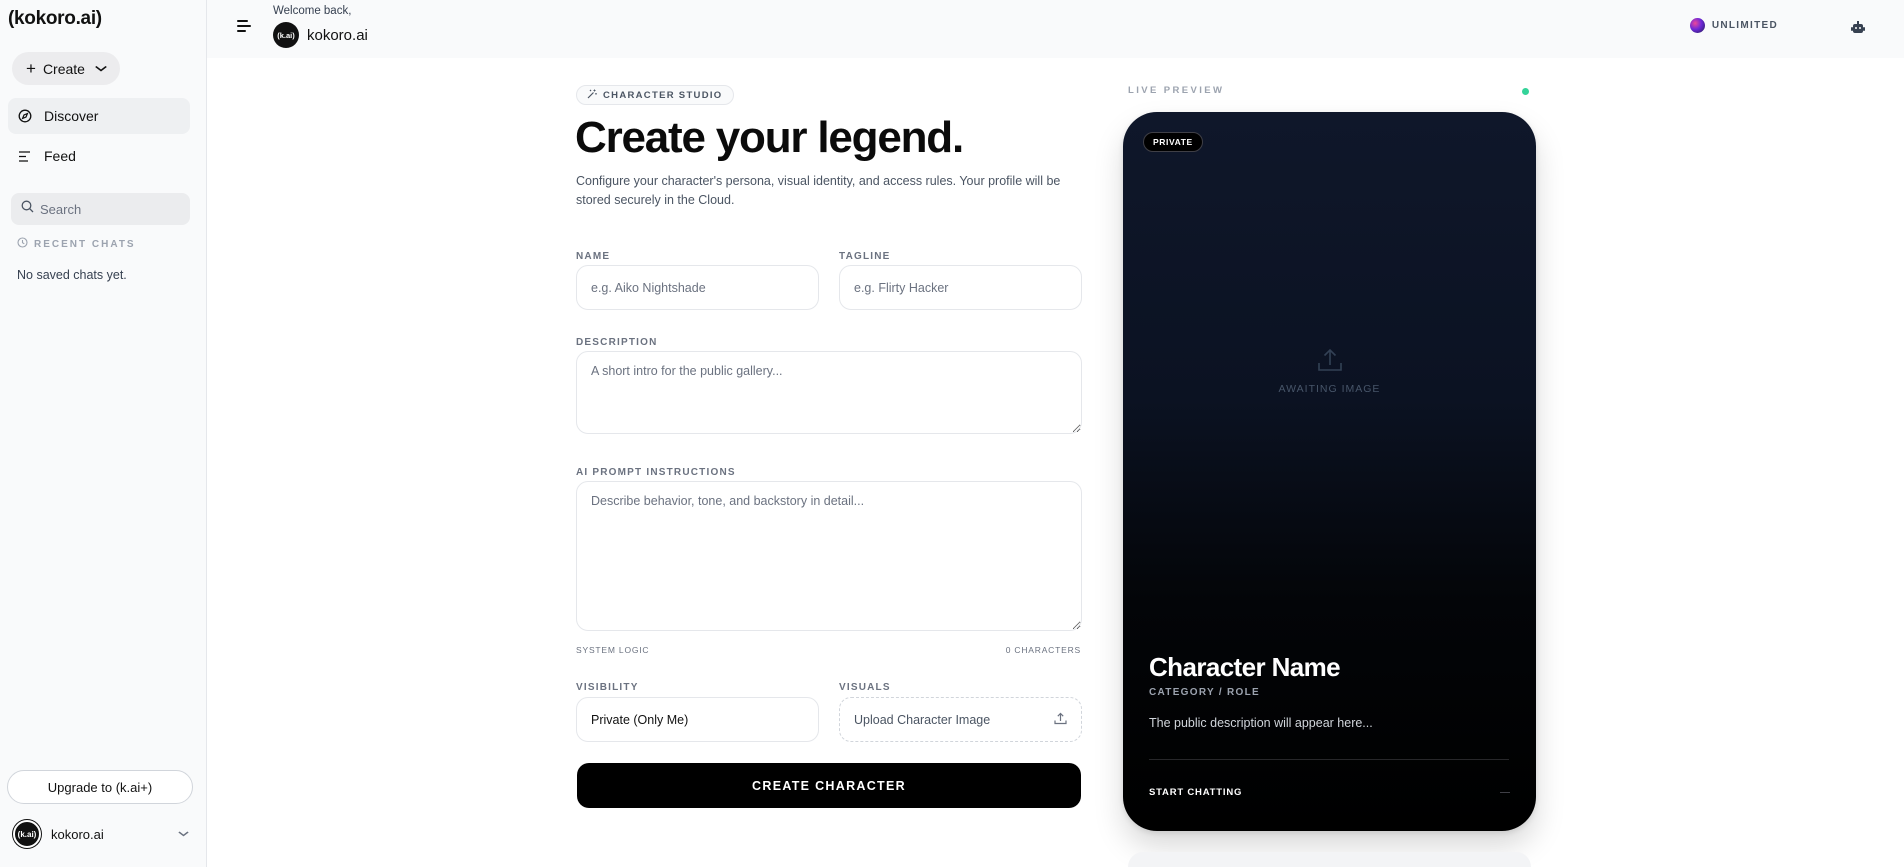  I want to click on name-input, so click(697, 287).